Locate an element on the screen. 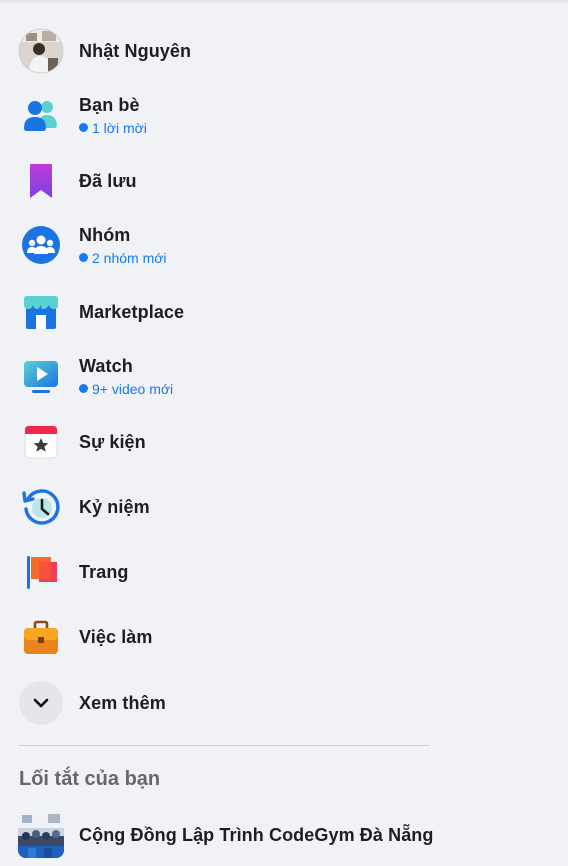 This screenshot has width=568, height=866. menu-item-label: Đã lưu is located at coordinates (108, 180).